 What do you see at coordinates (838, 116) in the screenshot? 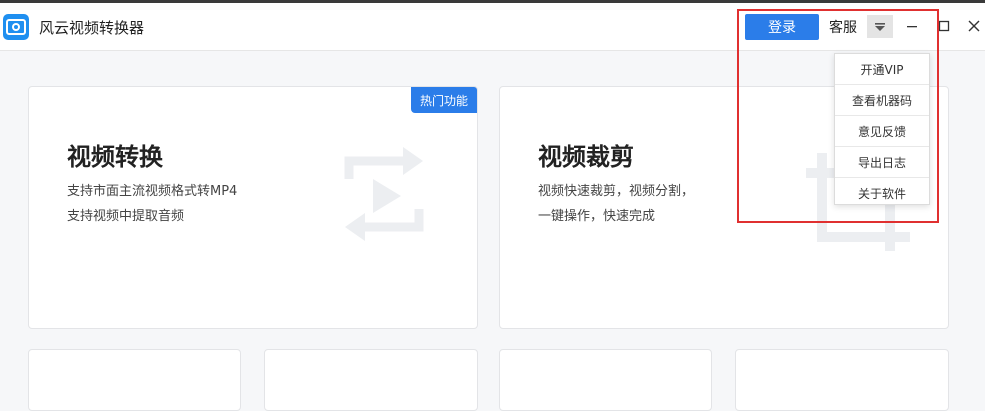
I see `annotation-highlight-box` at bounding box center [838, 116].